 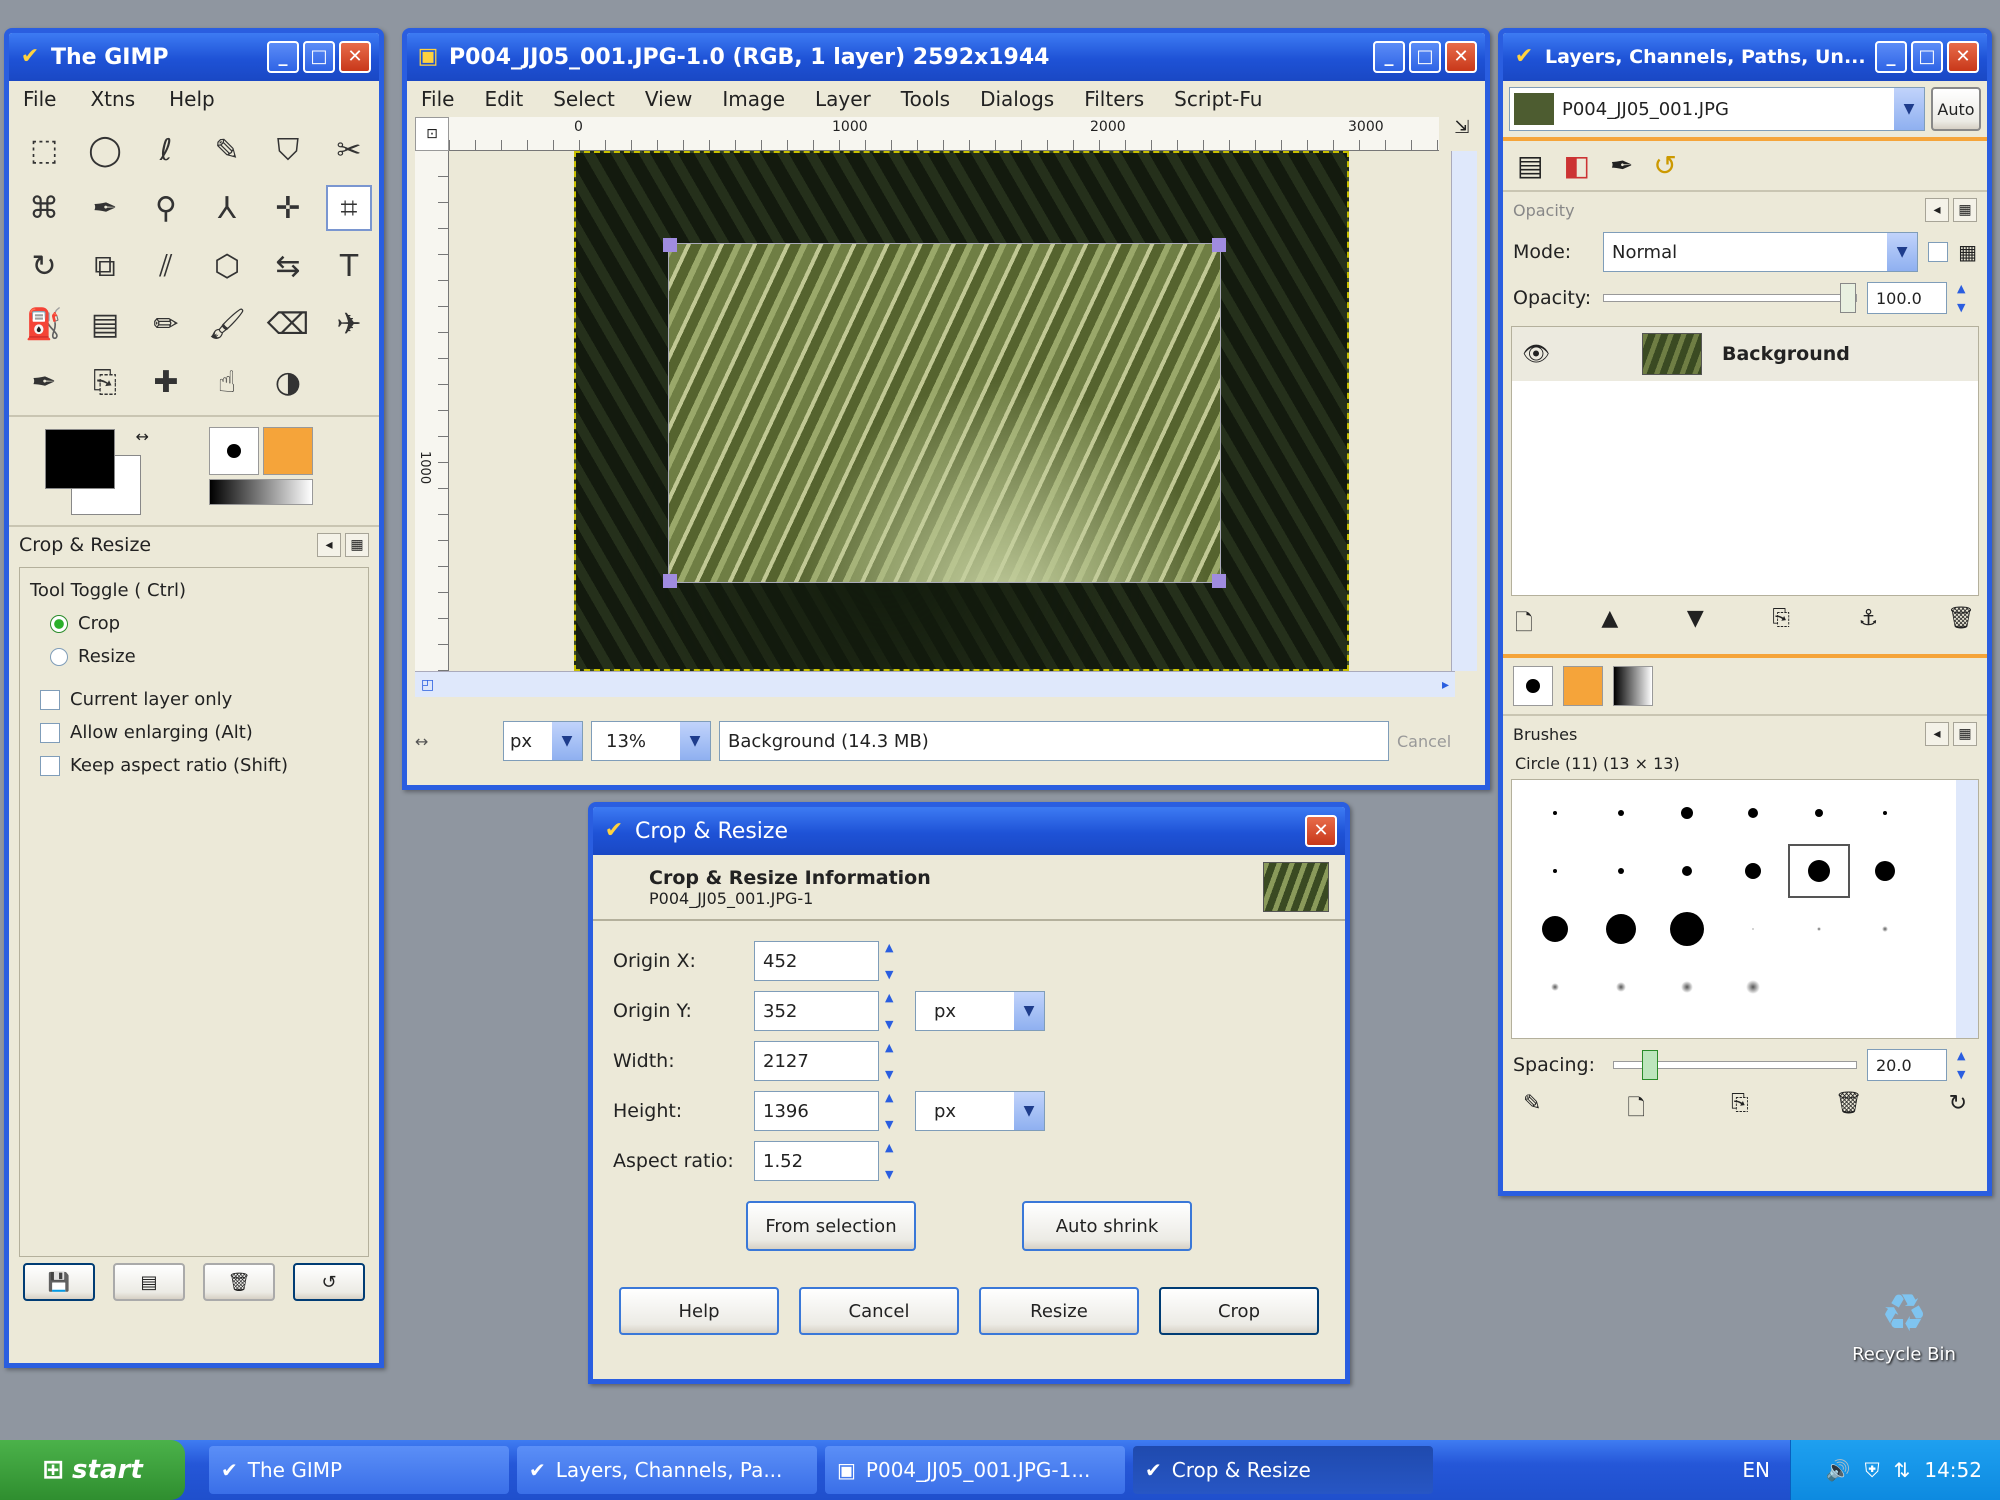 I want to click on eye-icon: 👁, so click(x=1542, y=354).